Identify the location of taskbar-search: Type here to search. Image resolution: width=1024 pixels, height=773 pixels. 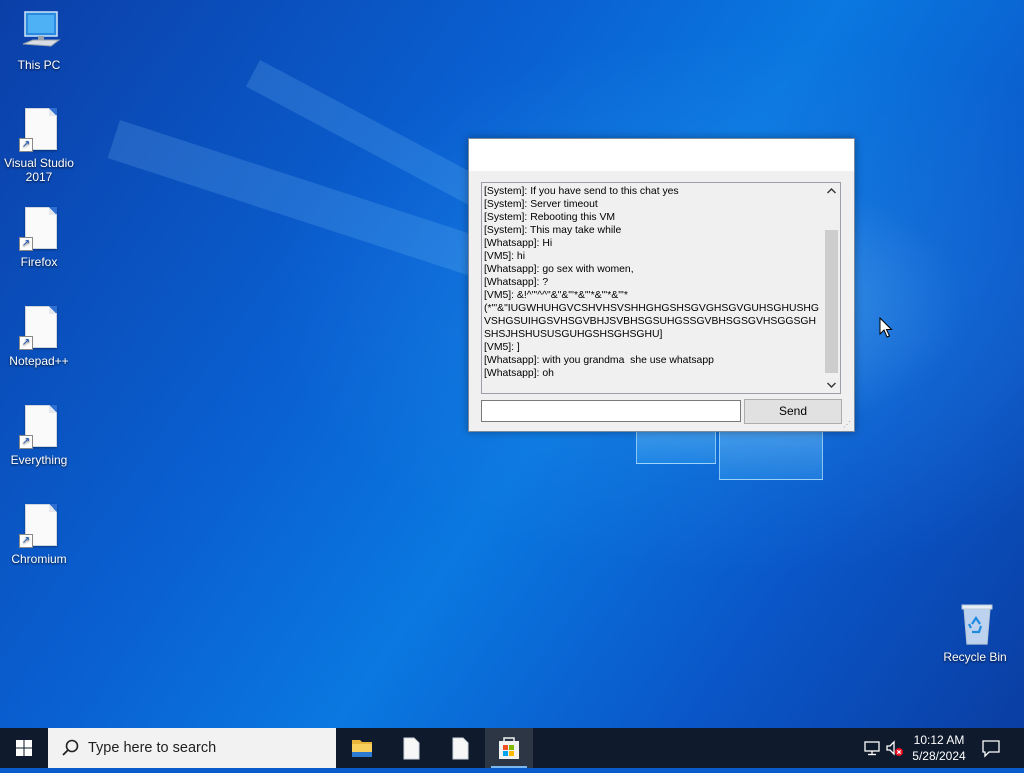
(192, 748).